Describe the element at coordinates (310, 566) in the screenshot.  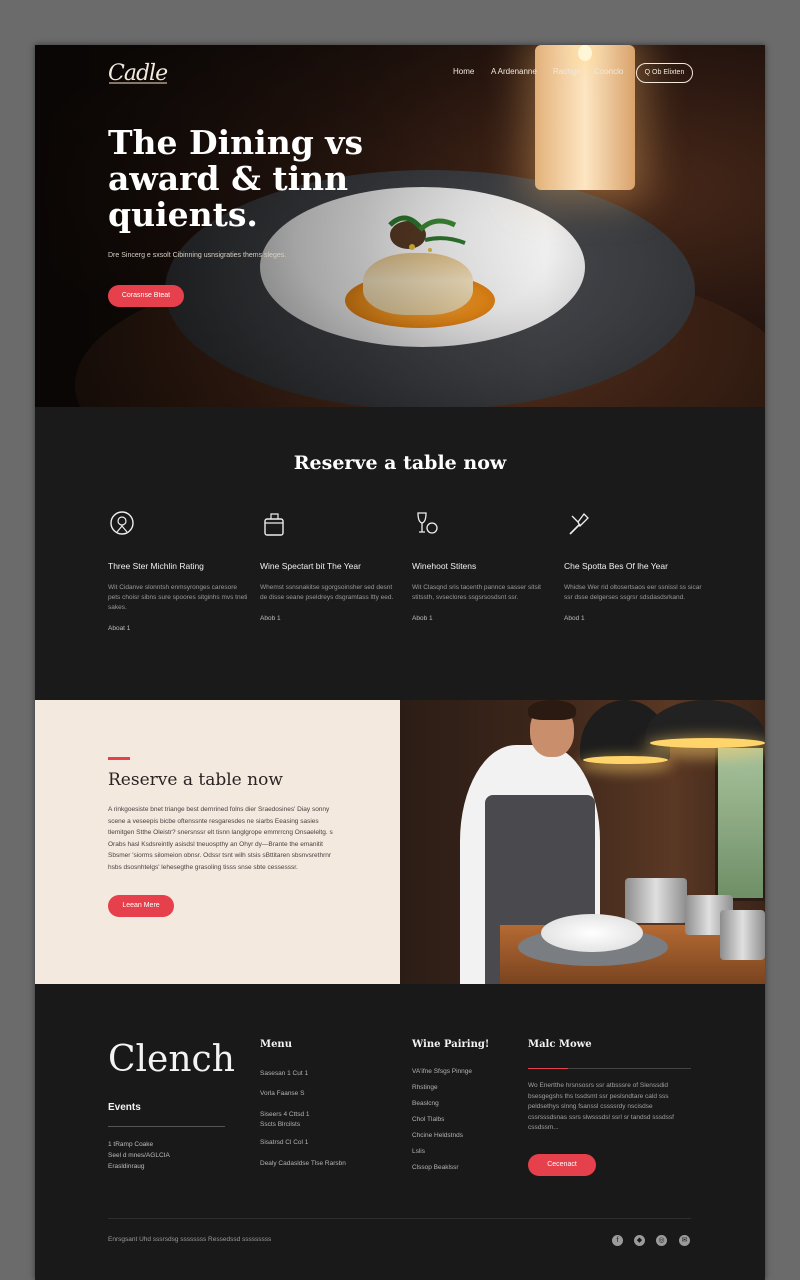
I see `feature-title: Wine Spectart bit The Year` at that location.